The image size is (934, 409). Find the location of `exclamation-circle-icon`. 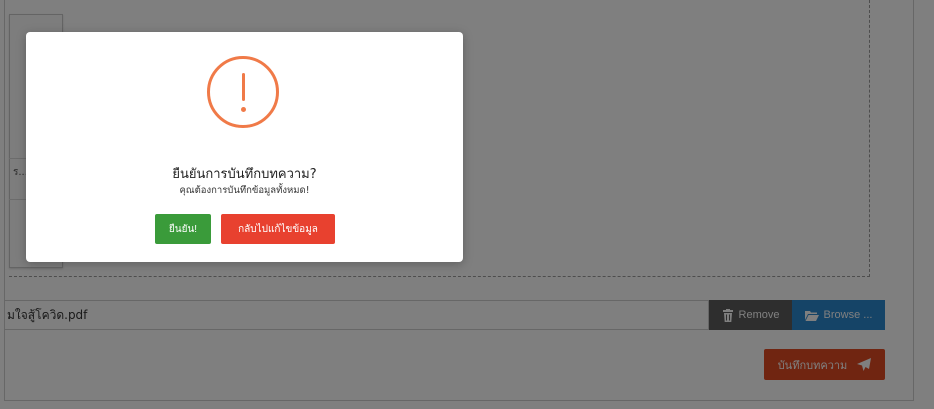

exclamation-circle-icon is located at coordinates (243, 92).